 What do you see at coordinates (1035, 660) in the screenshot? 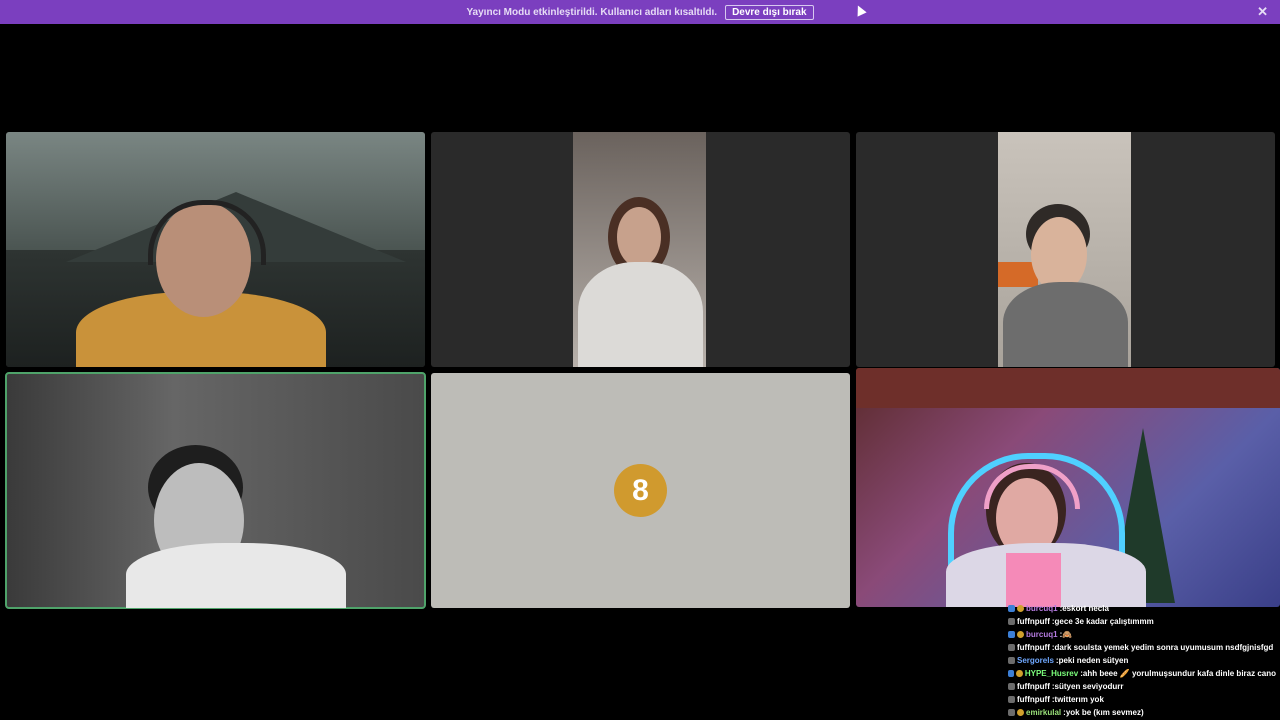
I see `chat-username: Sergorels` at bounding box center [1035, 660].